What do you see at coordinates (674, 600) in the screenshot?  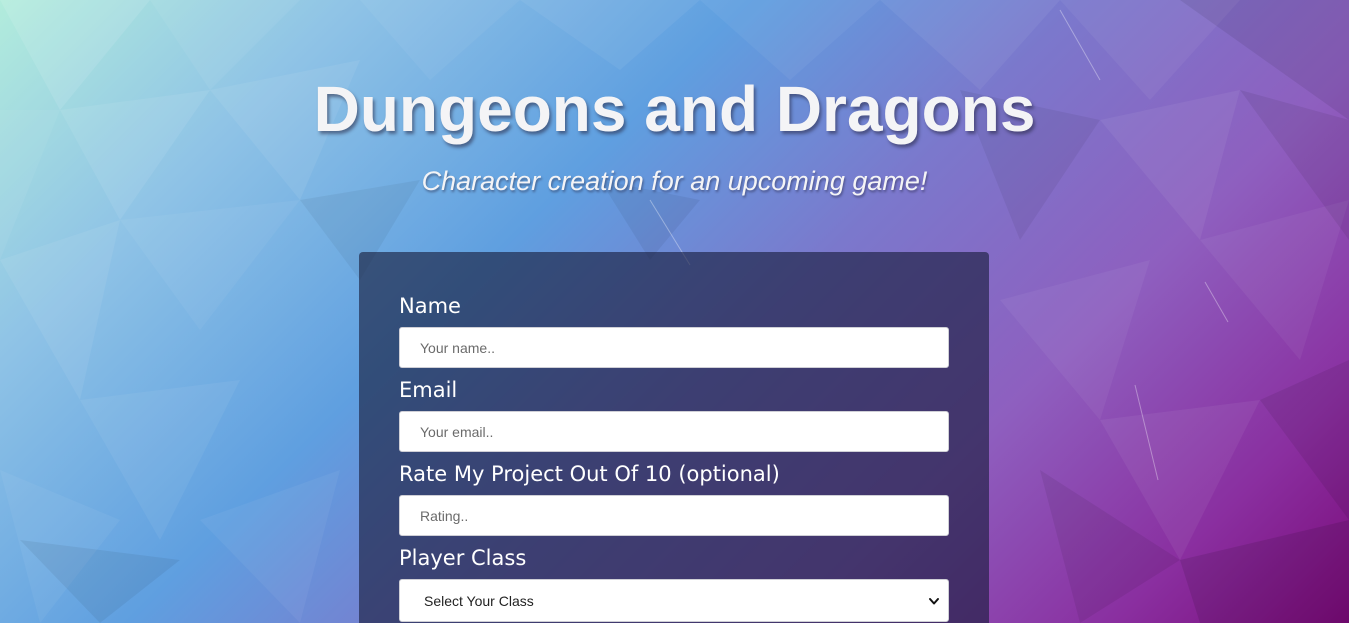 I see `player-class-select: Select Your Class` at bounding box center [674, 600].